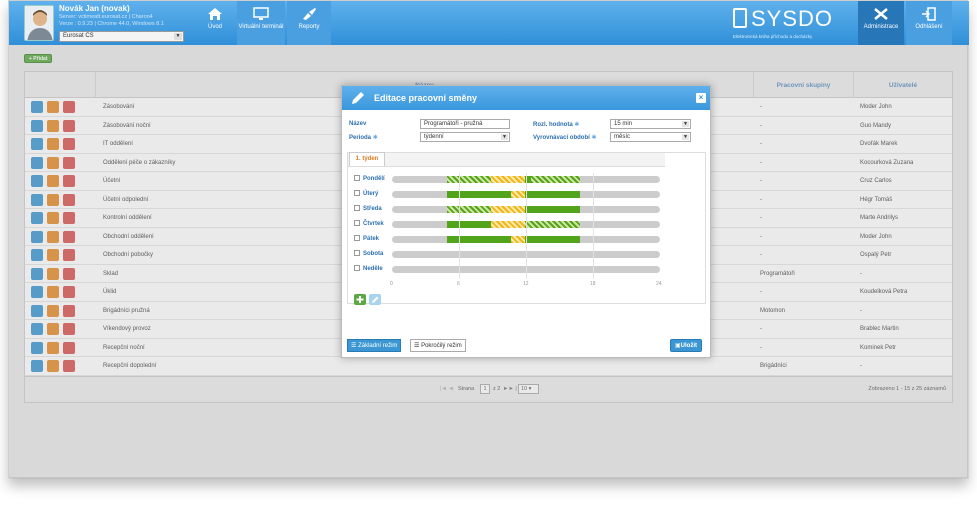 The image size is (977, 507). Describe the element at coordinates (441, 346) in the screenshot. I see `advanced-mode-label: Pokročilý režim` at that location.